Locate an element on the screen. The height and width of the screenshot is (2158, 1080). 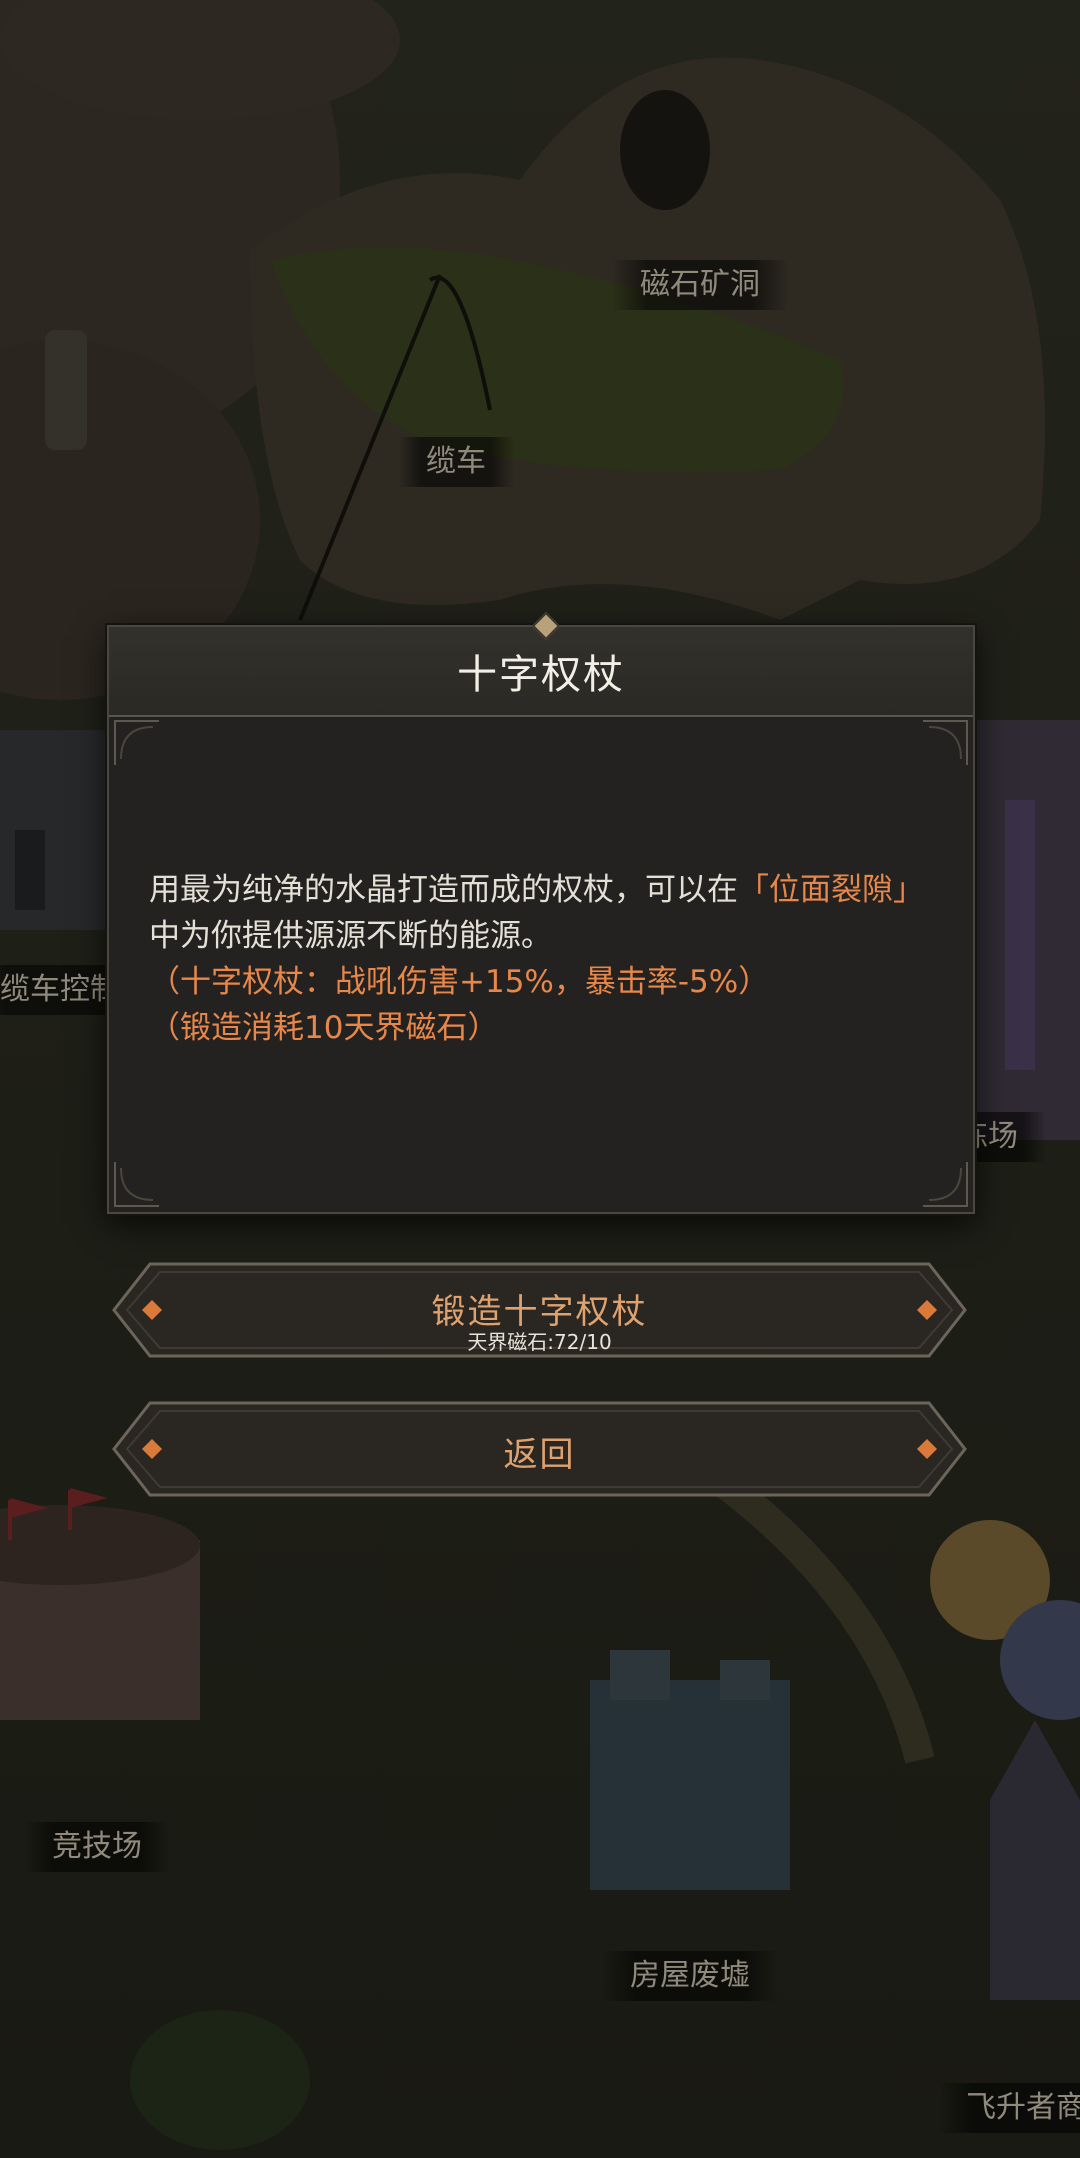
back-button-label: 返回 is located at coordinates (539, 1455).